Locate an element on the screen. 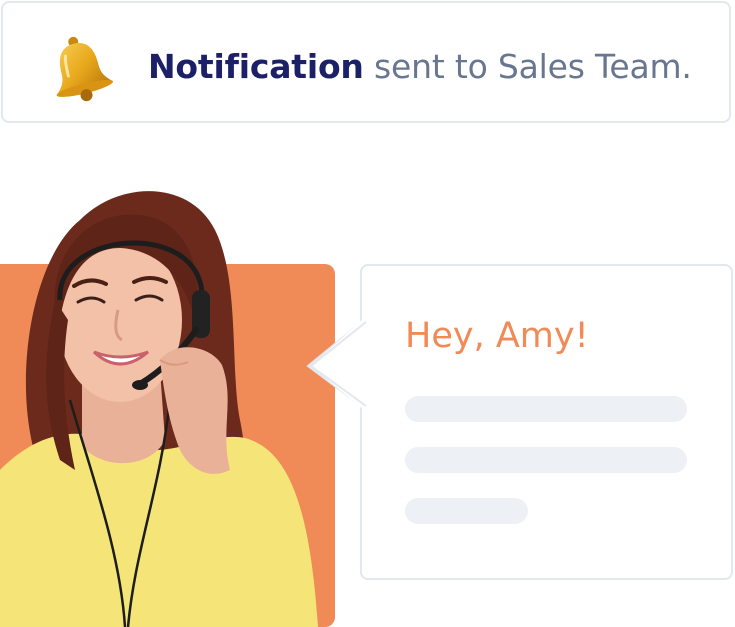 The image size is (735, 627). notification-rest: sent to Sales Team. is located at coordinates (527, 66).